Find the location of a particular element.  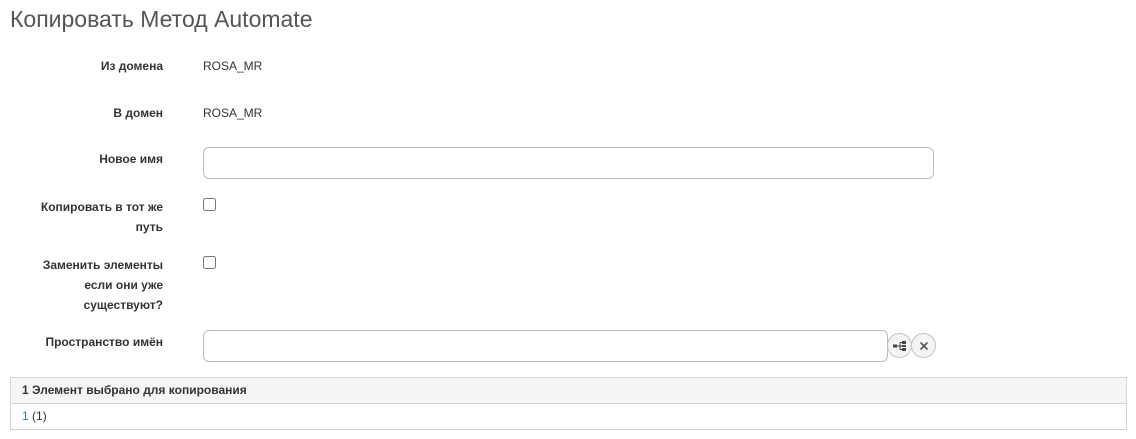

to-domain-label: В домен is located at coordinates (138, 113).